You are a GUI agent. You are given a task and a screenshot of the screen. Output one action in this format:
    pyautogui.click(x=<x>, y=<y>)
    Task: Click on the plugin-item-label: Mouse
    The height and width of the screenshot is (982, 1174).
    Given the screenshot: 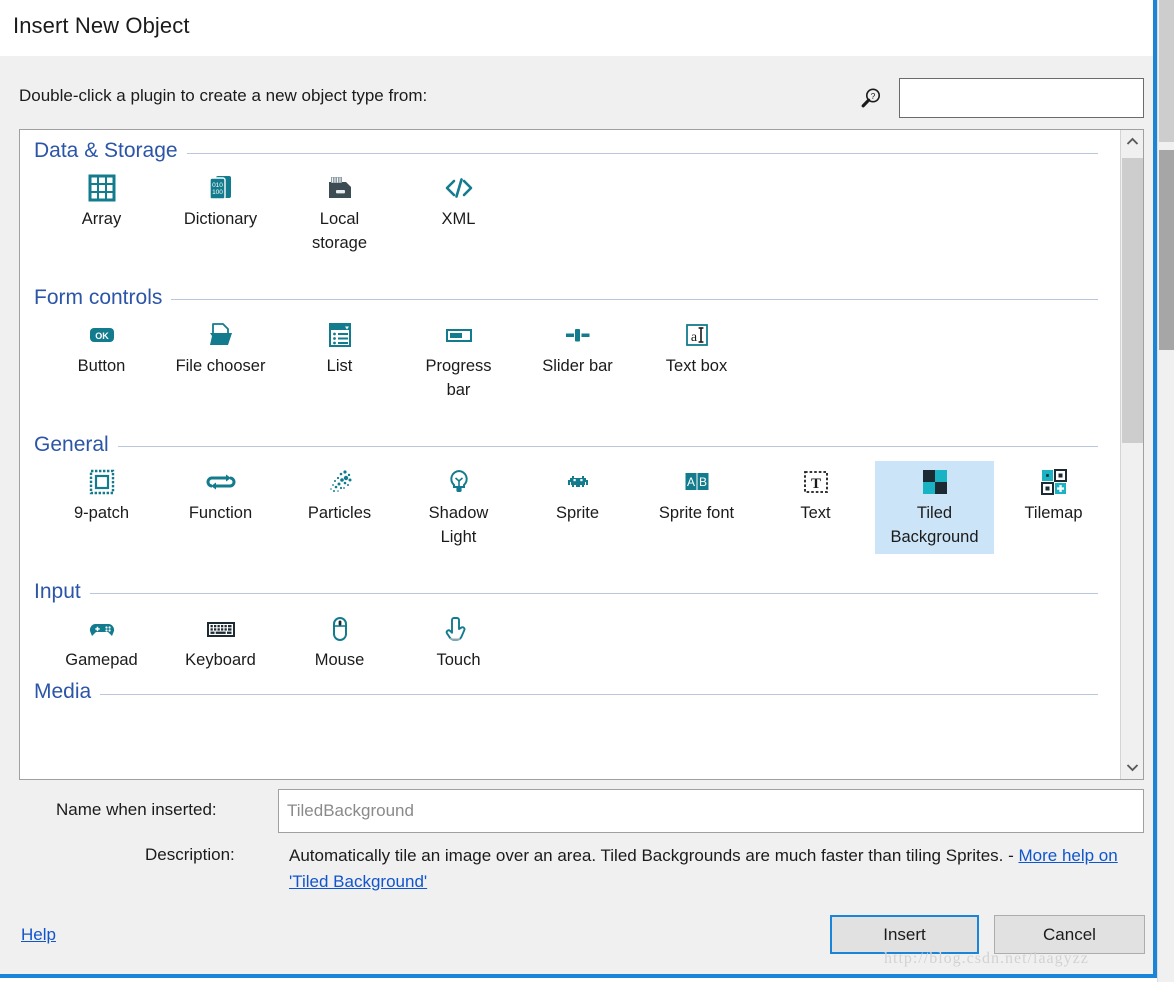 What is the action you would take?
    pyautogui.click(x=339, y=659)
    